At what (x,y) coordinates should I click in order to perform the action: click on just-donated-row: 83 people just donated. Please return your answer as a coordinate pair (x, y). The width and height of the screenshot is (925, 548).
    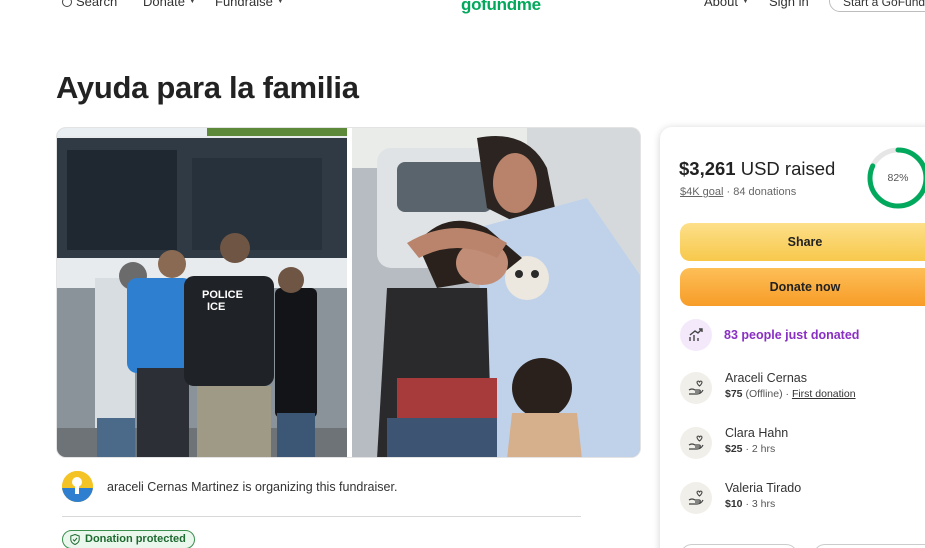
    Looking at the image, I should click on (769, 335).